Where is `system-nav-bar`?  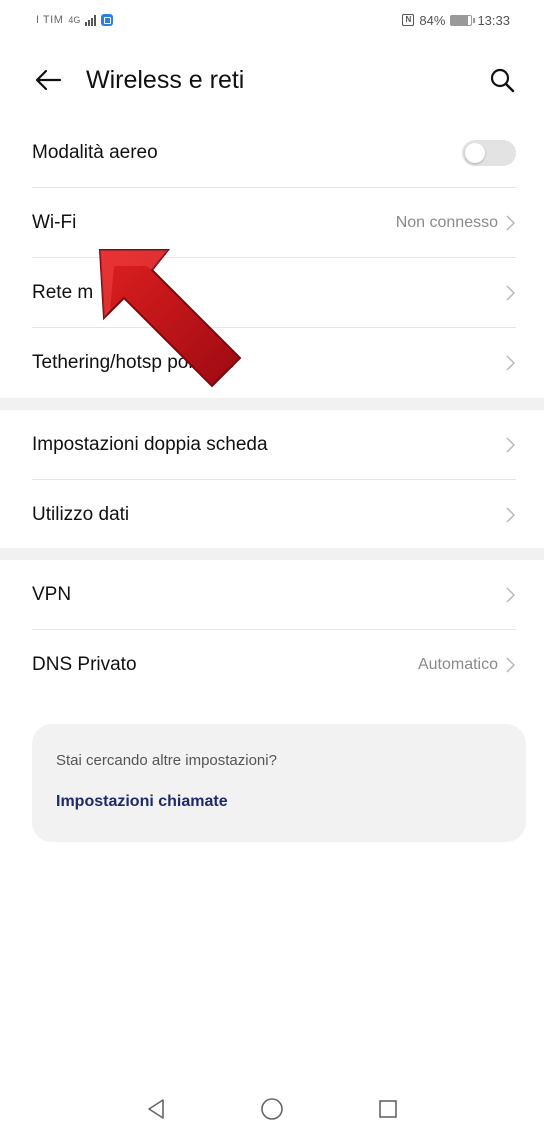
system-nav-bar is located at coordinates (272, 1108).